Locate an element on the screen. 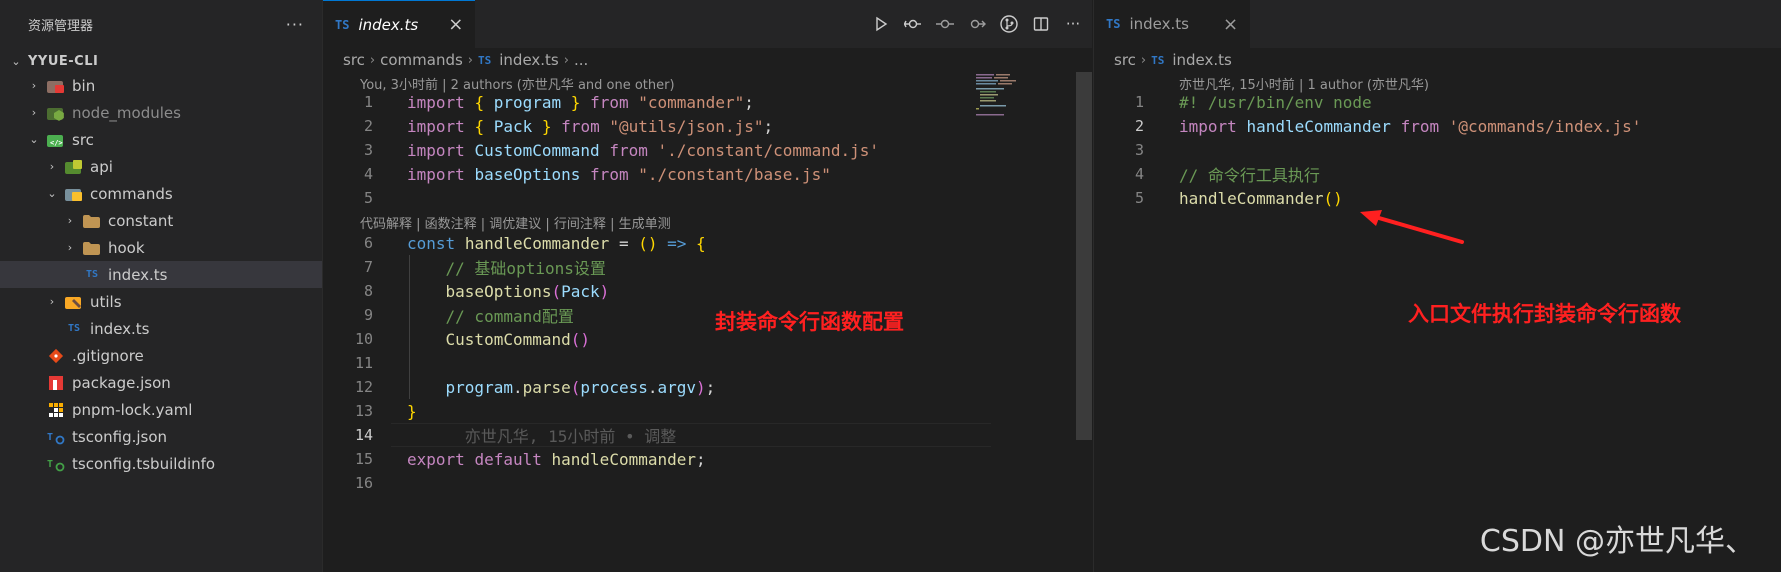 The height and width of the screenshot is (572, 1781). line-number: 16 is located at coordinates (363, 483).